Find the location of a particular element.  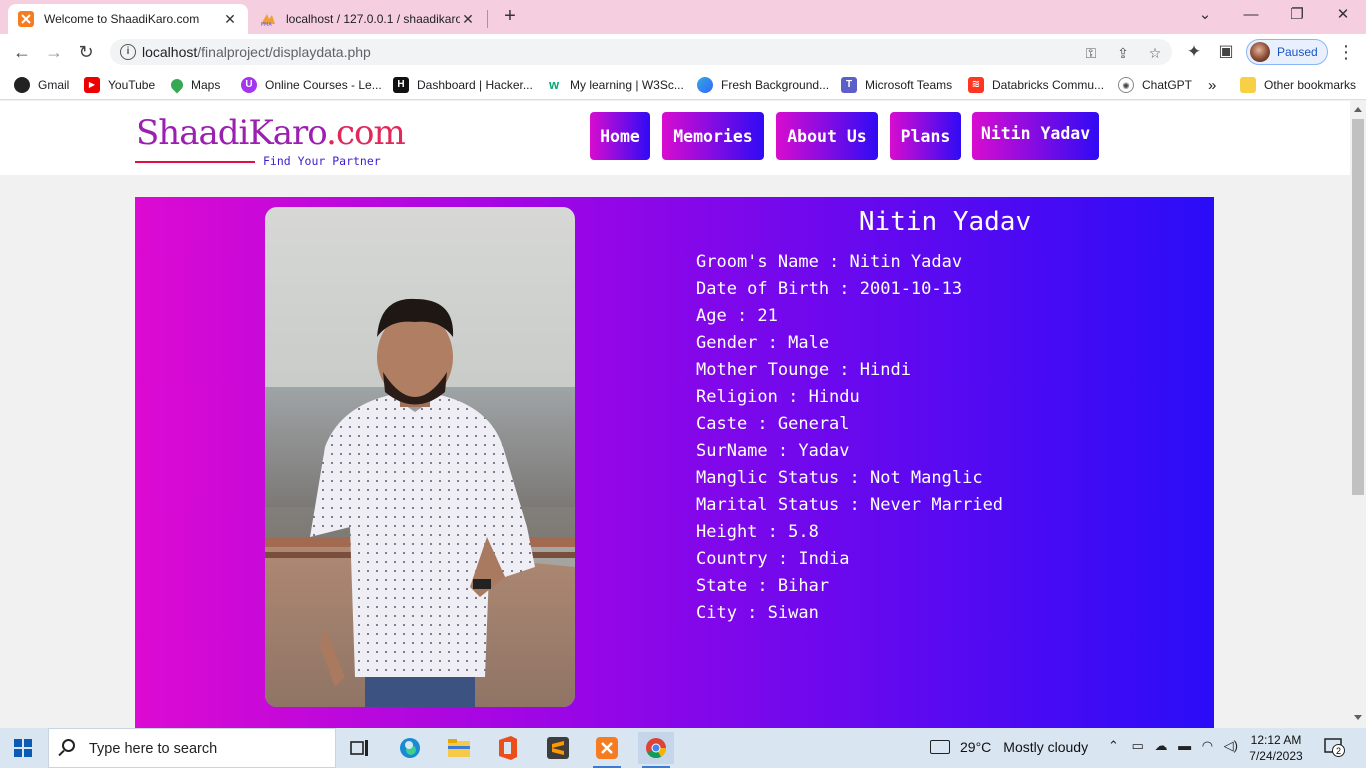

url-text: localhost/finalproject/displaydata.php is located at coordinates (256, 52).